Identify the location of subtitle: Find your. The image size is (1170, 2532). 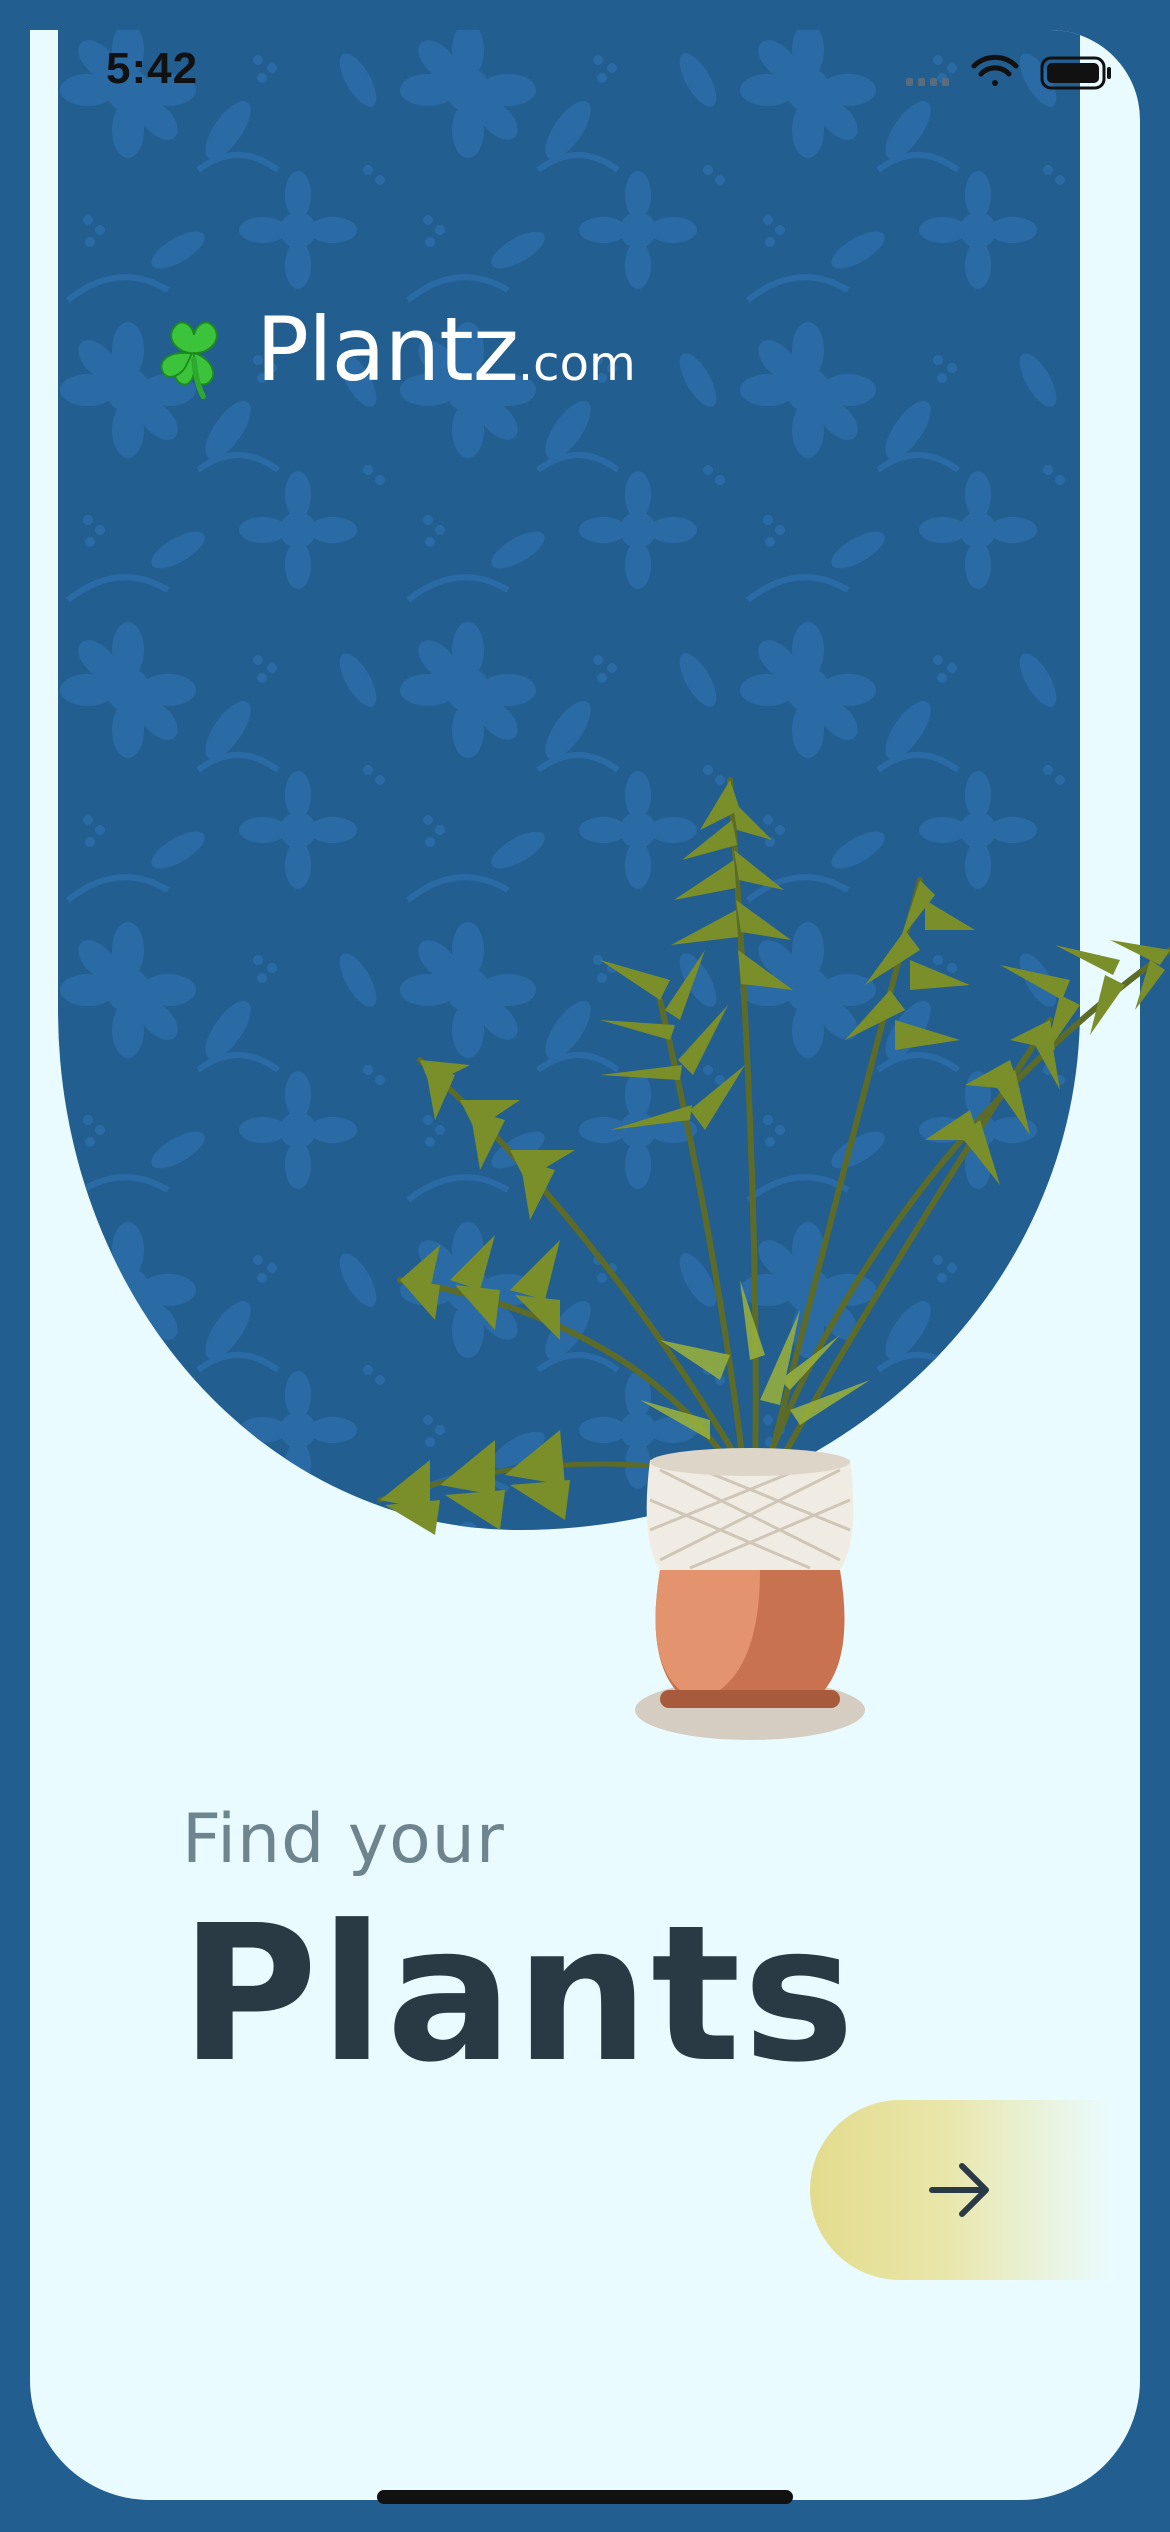
(343, 1839).